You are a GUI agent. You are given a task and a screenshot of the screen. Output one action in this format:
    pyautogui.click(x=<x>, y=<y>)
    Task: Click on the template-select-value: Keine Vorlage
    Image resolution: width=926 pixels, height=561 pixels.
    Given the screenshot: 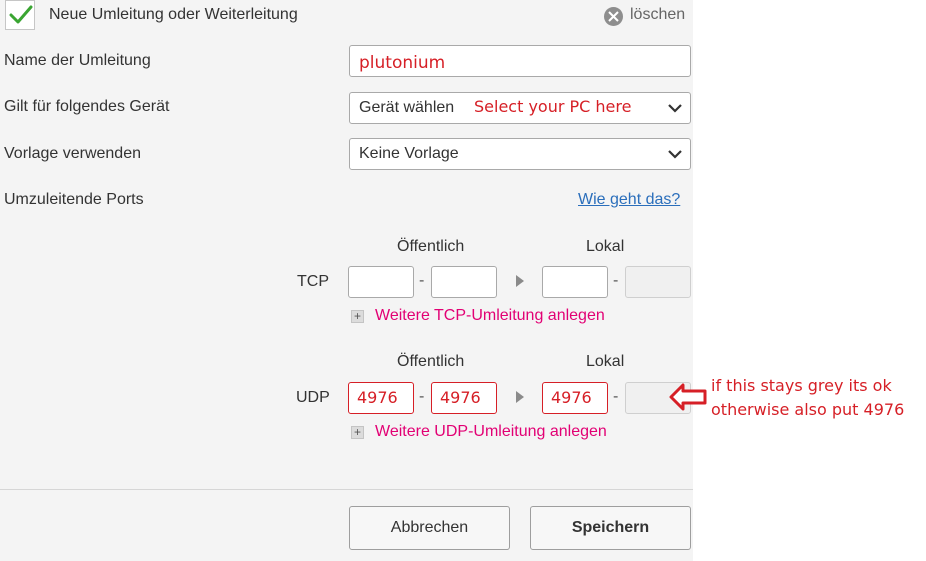 What is the action you would take?
    pyautogui.click(x=409, y=153)
    